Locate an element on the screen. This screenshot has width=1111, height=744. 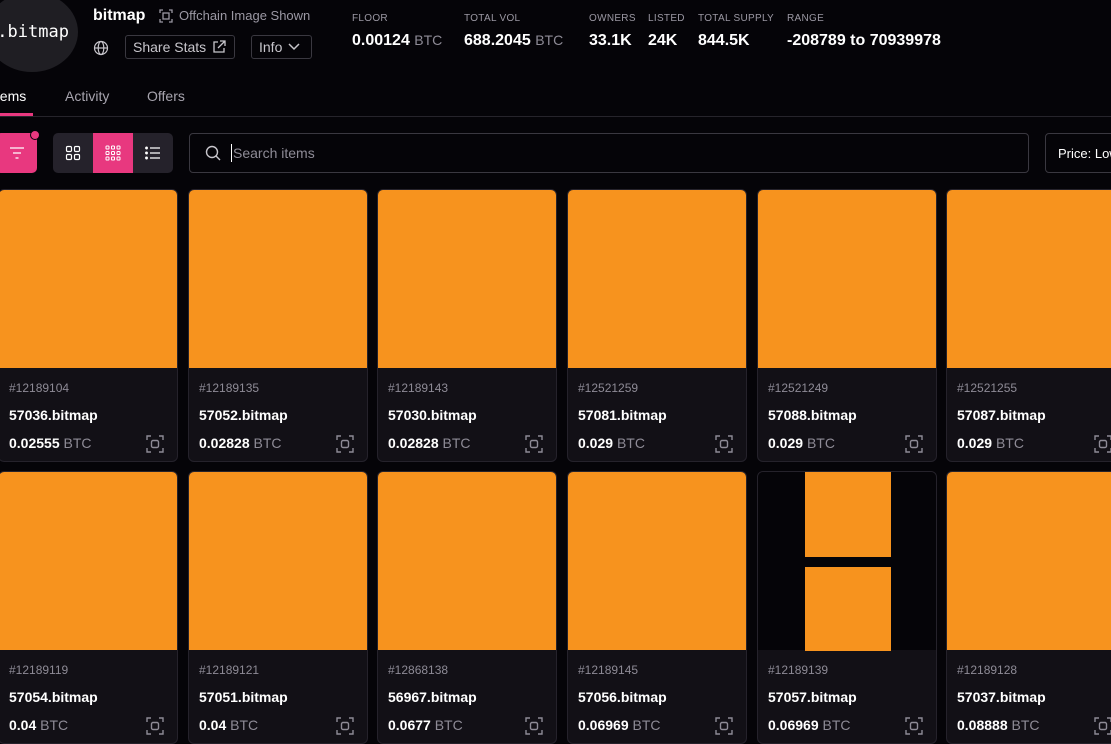
website-link is located at coordinates (101, 50).